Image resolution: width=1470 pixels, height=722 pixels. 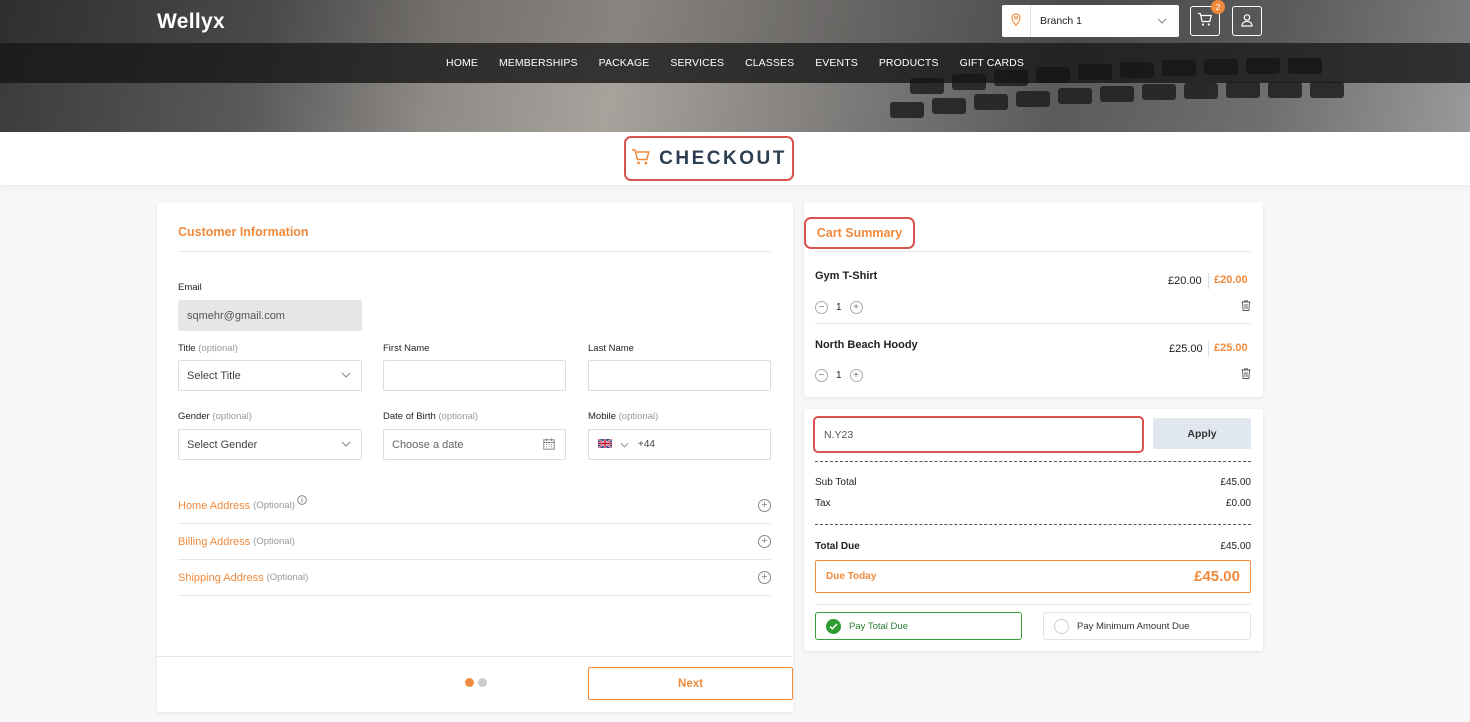 I want to click on checkout-heading: CHECKOUT, so click(x=709, y=158).